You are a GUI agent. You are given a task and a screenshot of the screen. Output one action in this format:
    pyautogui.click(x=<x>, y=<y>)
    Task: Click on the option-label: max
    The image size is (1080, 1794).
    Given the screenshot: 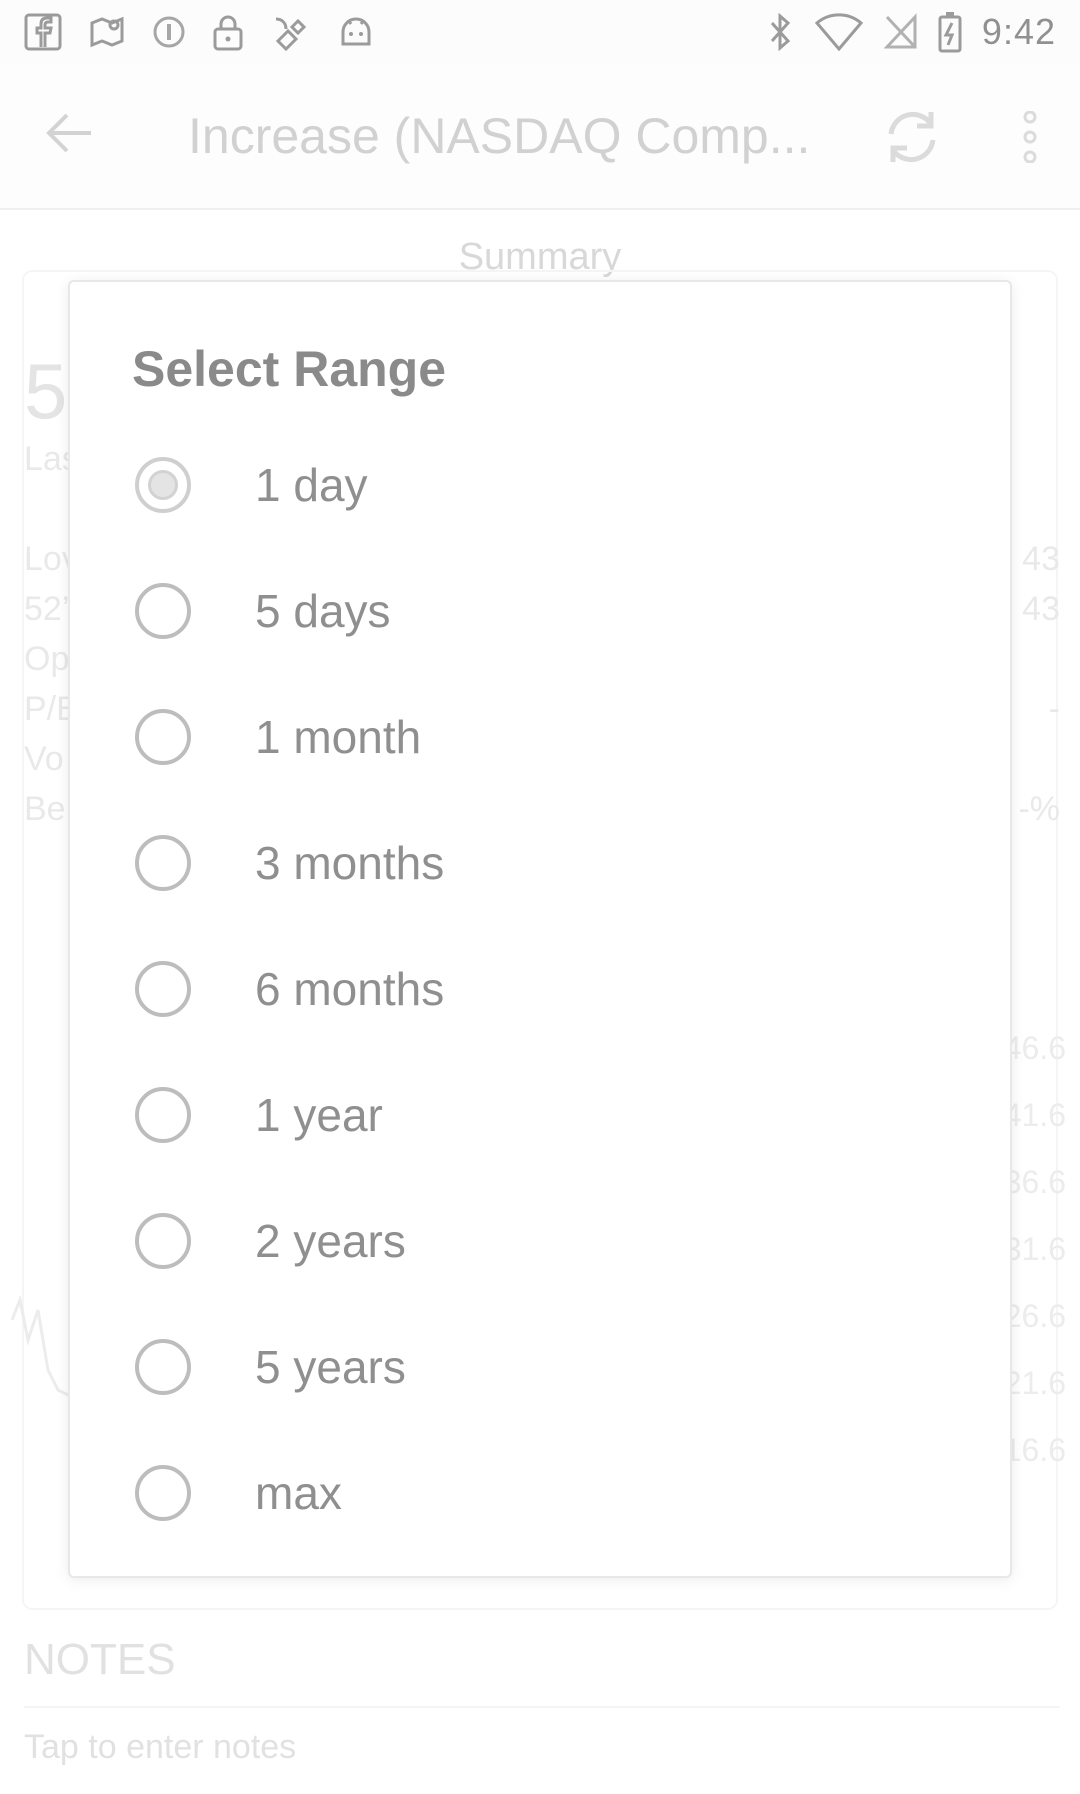 What is the action you would take?
    pyautogui.click(x=298, y=1493)
    